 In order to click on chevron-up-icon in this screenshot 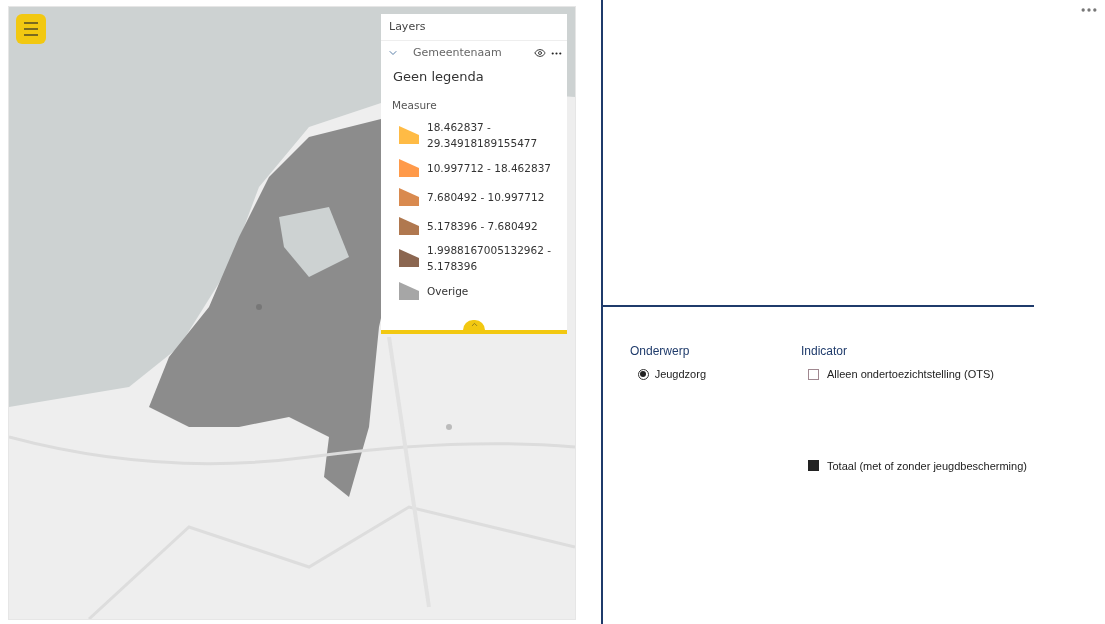, I will do `click(474, 324)`.